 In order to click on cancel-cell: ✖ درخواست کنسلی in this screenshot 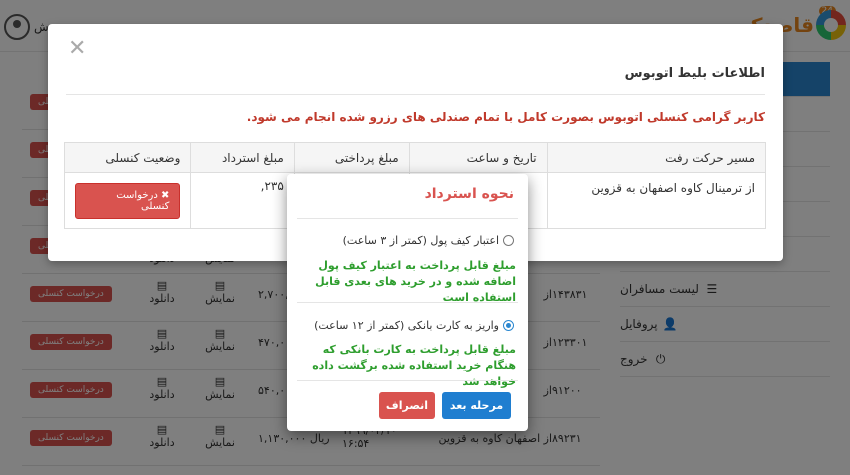, I will do `click(127, 200)`.